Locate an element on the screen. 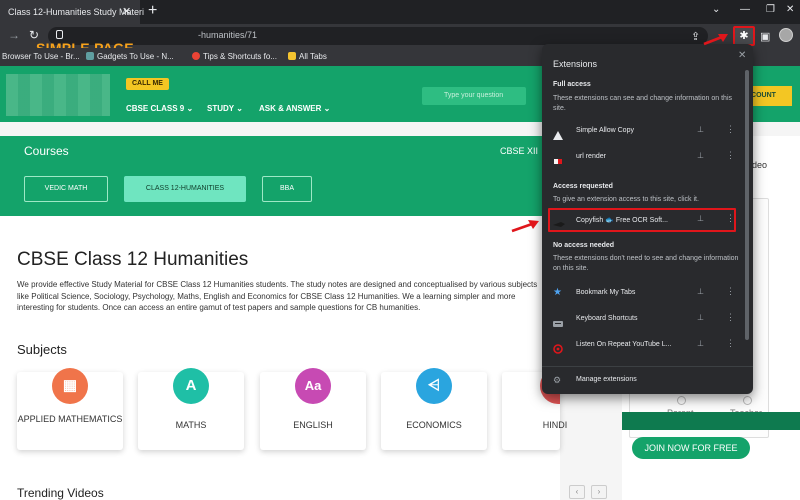 The height and width of the screenshot is (500, 800). subject-card-english: Aa ENGLISH is located at coordinates (313, 409).